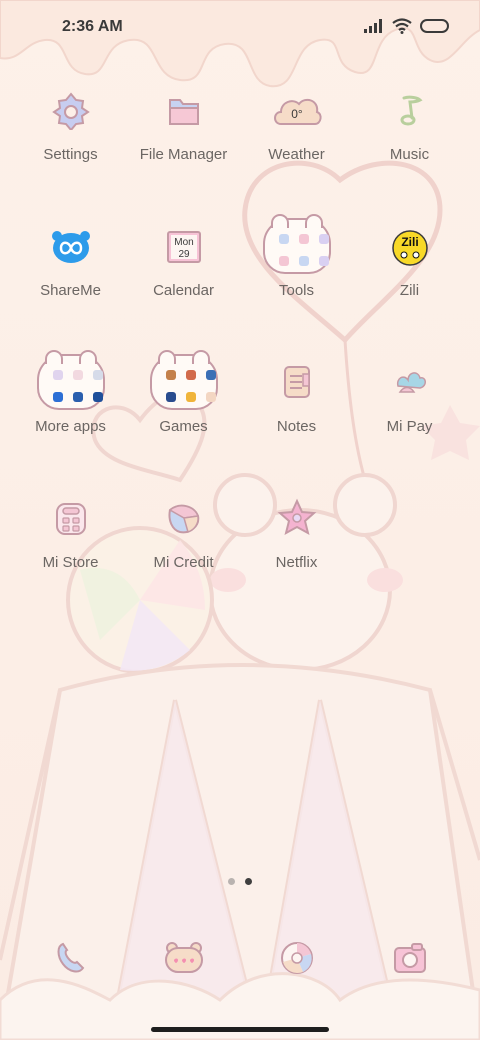 The image size is (480, 1040). What do you see at coordinates (296, 135) in the screenshot?
I see `app-weather: 0° Weather` at bounding box center [296, 135].